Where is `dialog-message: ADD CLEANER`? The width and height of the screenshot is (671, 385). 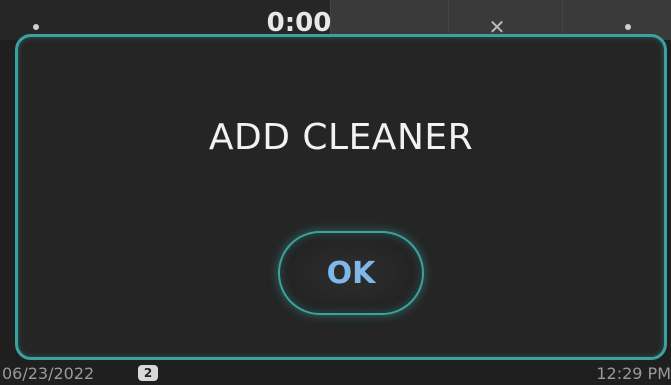
dialog-message: ADD CLEANER is located at coordinates (341, 137).